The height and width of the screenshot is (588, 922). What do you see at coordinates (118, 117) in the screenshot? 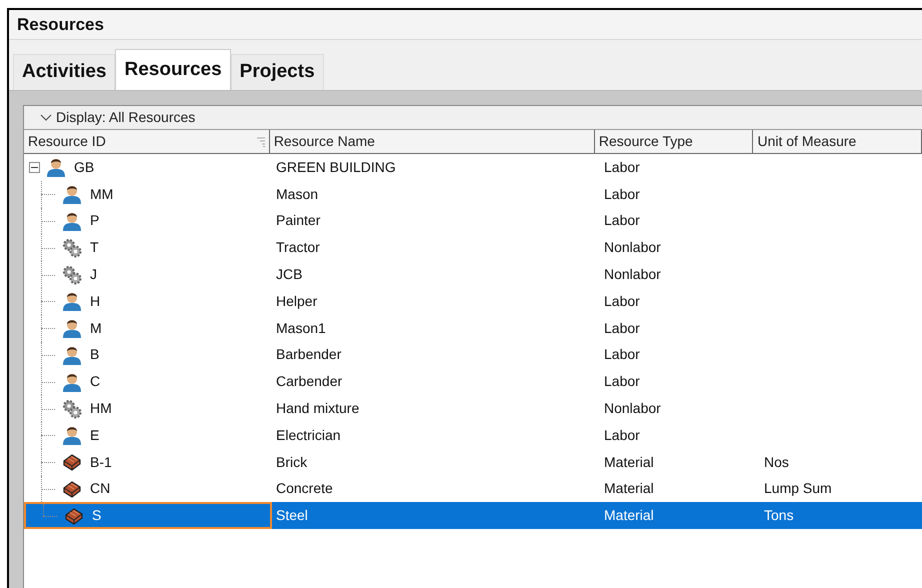
I see `display-filter: Display: All Resources` at bounding box center [118, 117].